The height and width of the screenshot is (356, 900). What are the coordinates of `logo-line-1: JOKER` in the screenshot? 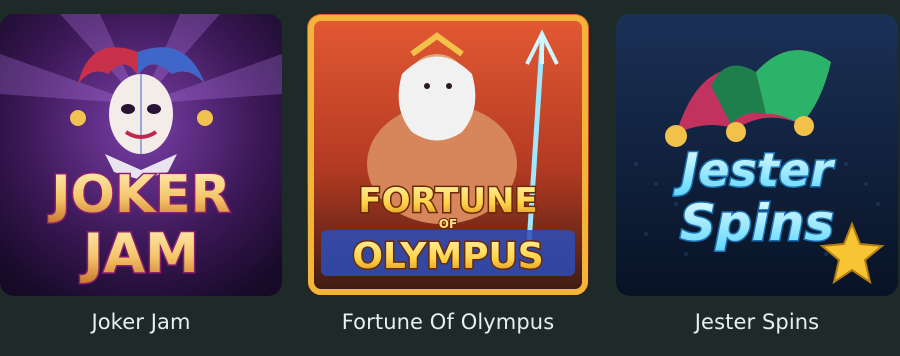 It's located at (139, 195).